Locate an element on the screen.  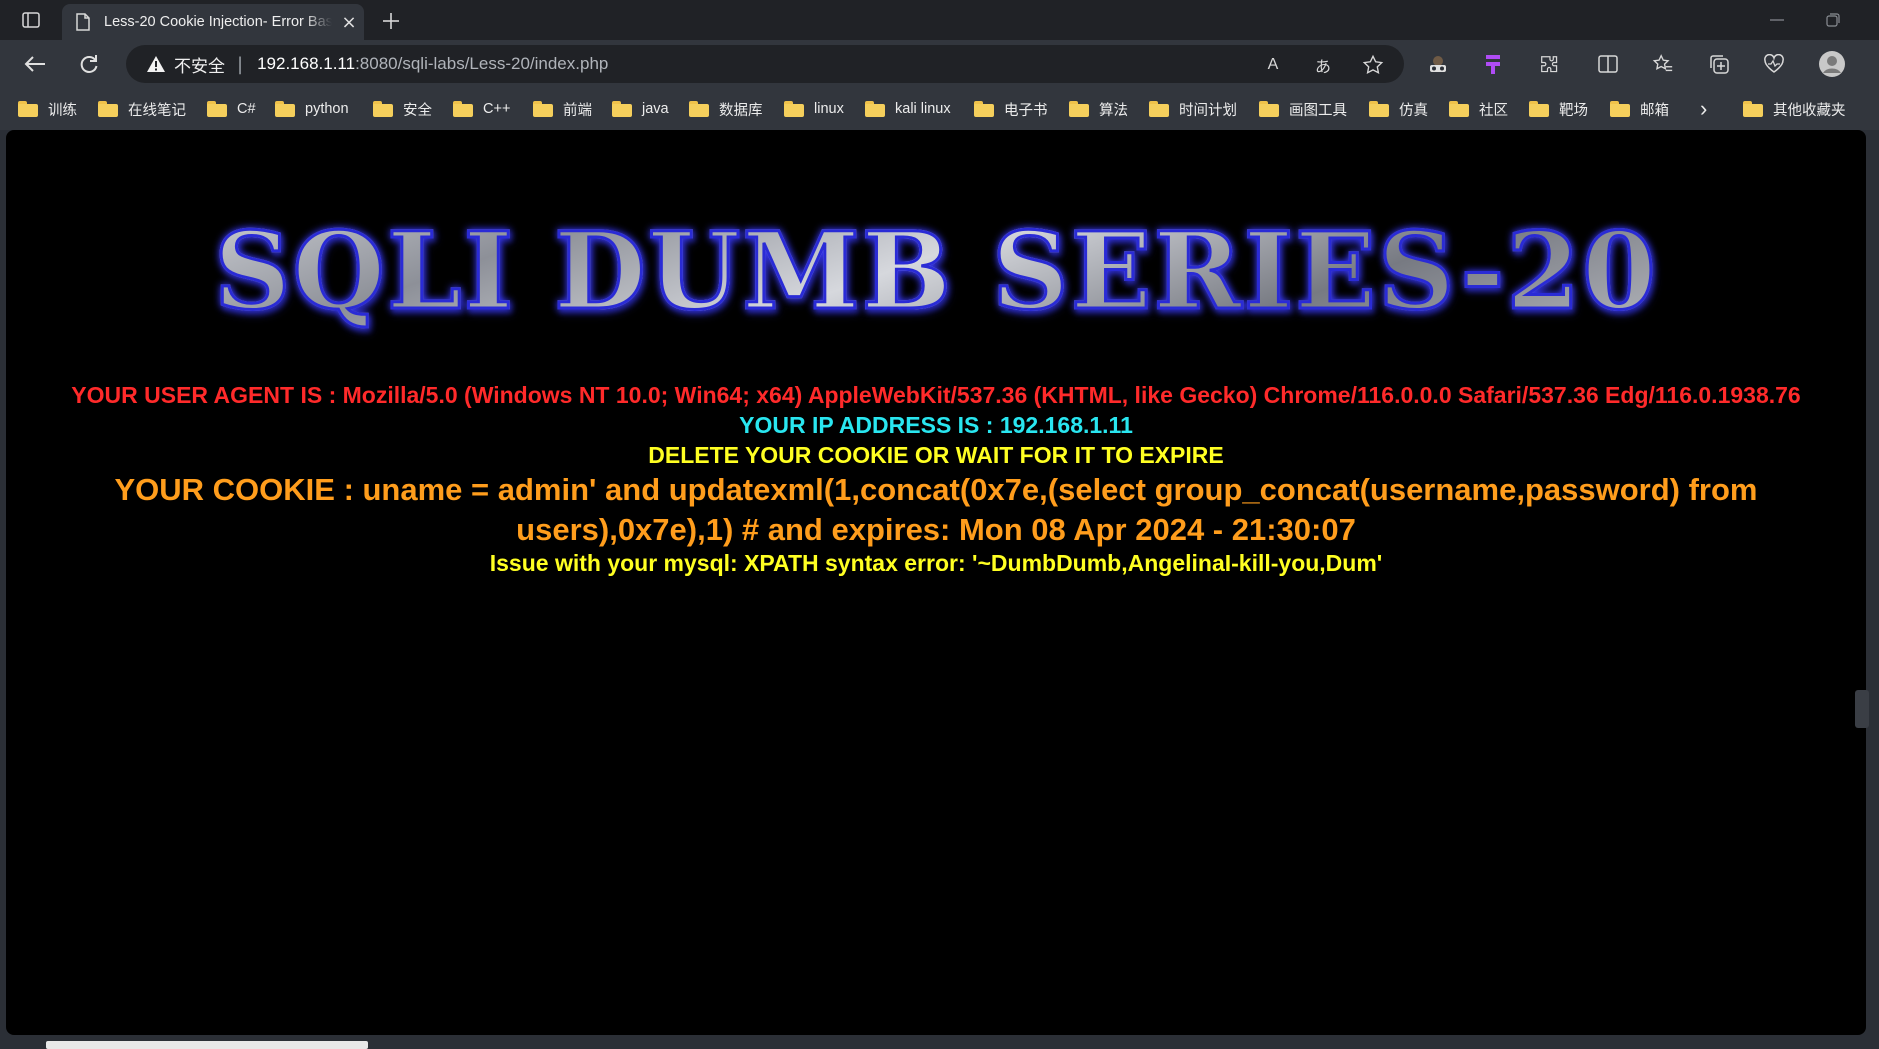
purple-extension-icon is located at coordinates (1493, 64).